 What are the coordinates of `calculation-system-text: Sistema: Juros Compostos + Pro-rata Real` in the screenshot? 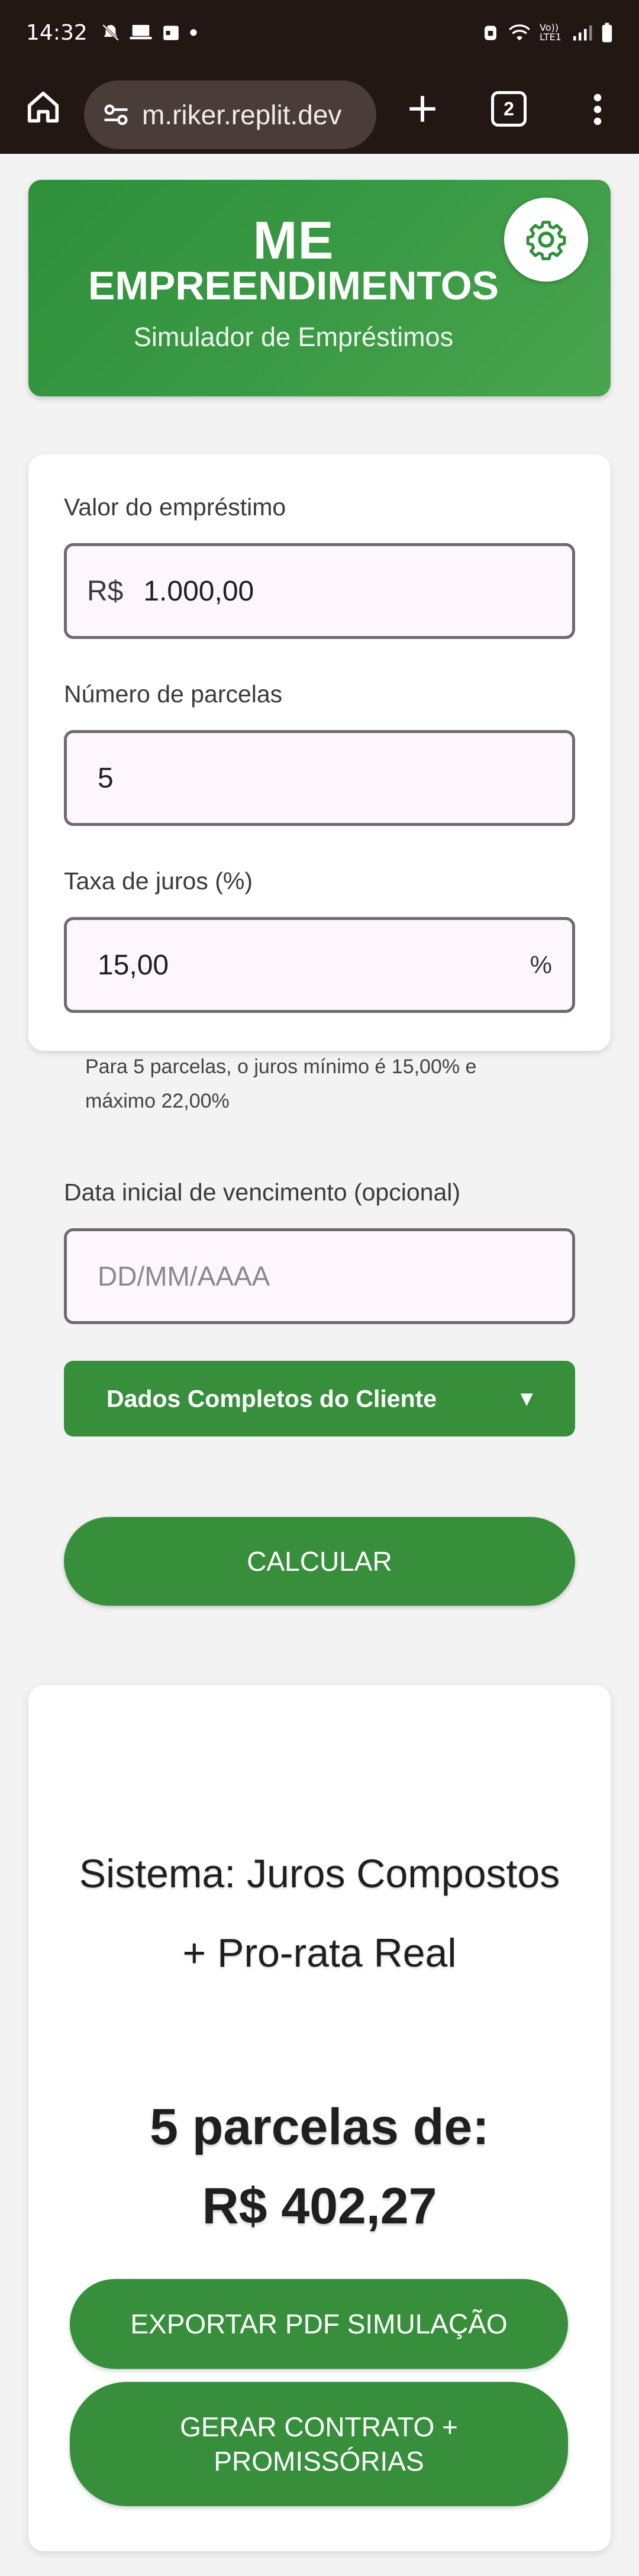 It's located at (319, 1913).